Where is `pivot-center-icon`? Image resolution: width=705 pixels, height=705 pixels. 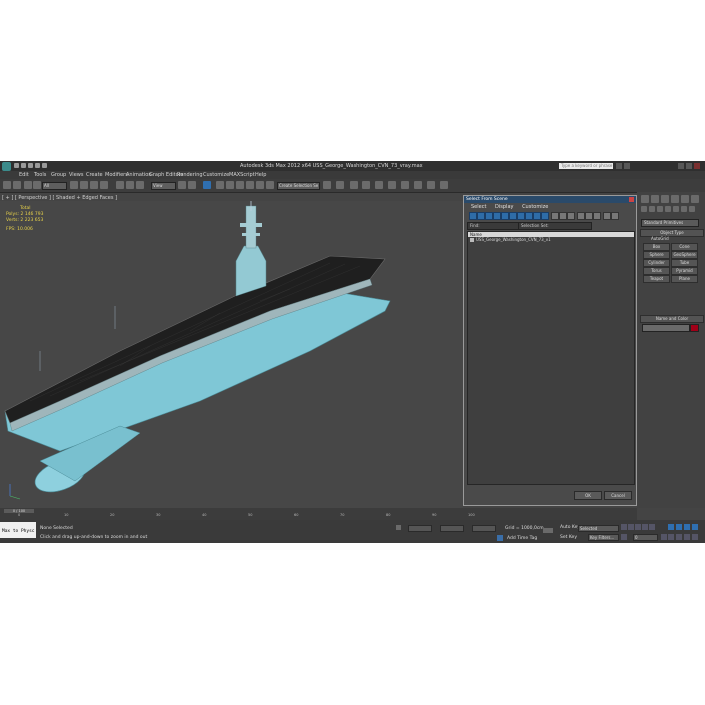 pivot-center-icon is located at coordinates (182, 185).